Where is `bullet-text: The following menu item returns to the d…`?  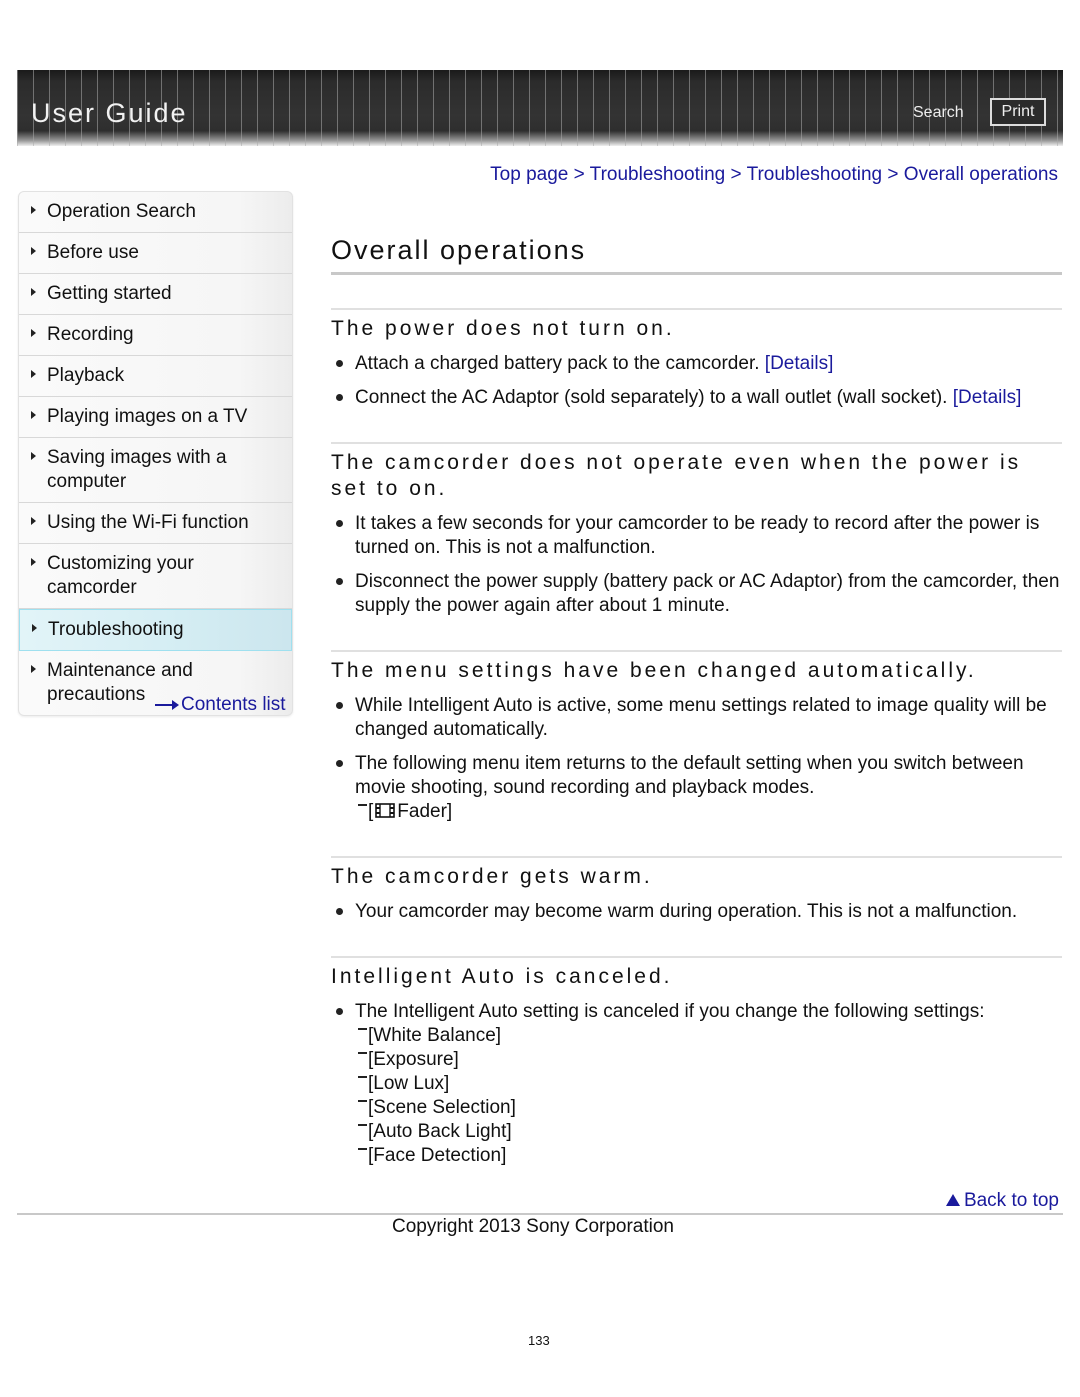 bullet-text: The following menu item returns to the d… is located at coordinates (689, 775).